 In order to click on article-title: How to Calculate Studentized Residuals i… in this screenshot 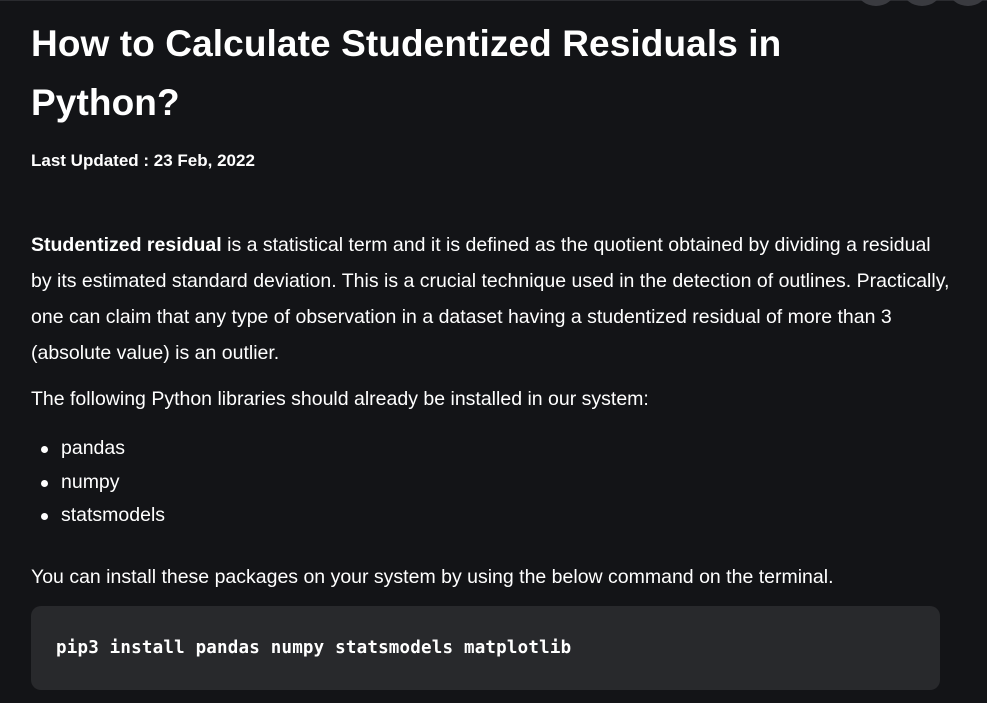, I will do `click(406, 73)`.